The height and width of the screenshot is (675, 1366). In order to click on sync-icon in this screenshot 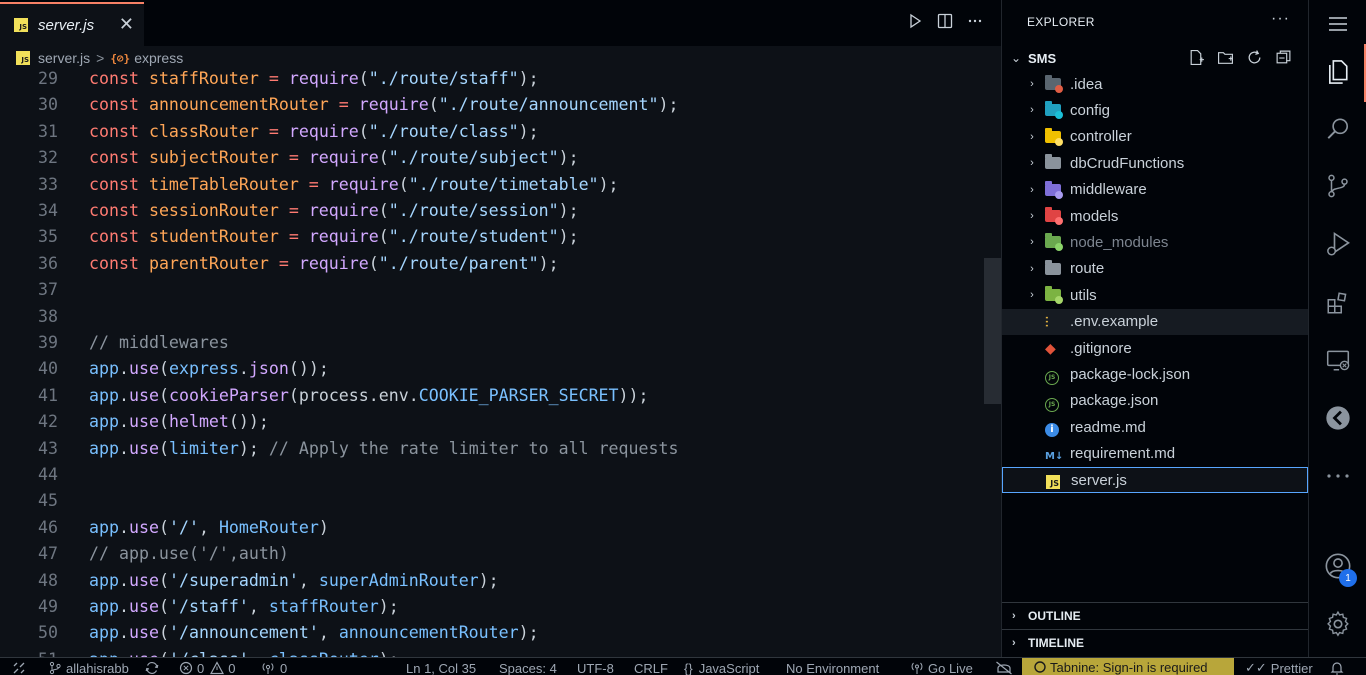, I will do `click(154, 667)`.